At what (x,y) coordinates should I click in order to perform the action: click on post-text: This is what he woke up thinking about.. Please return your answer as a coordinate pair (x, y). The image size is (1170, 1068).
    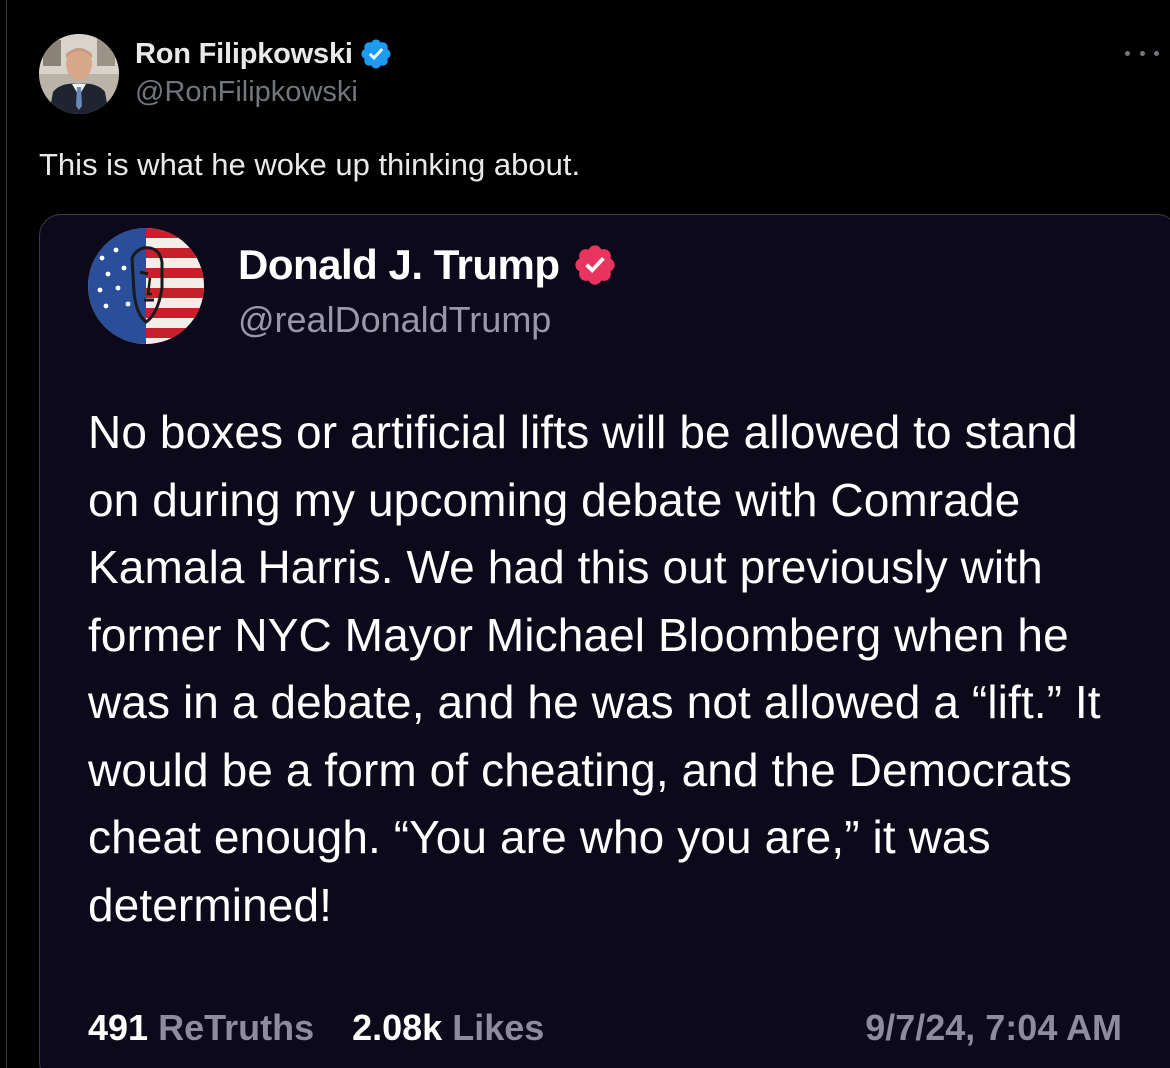
    Looking at the image, I should click on (310, 164).